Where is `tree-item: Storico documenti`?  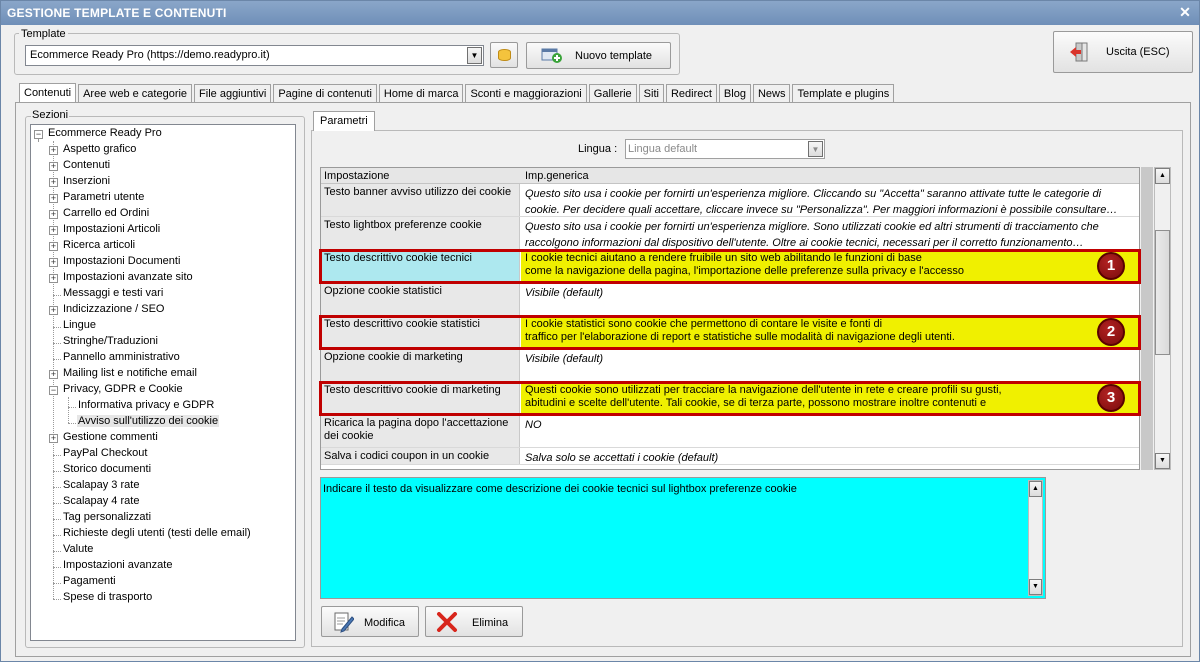
tree-item: Storico documenti is located at coordinates (100, 471).